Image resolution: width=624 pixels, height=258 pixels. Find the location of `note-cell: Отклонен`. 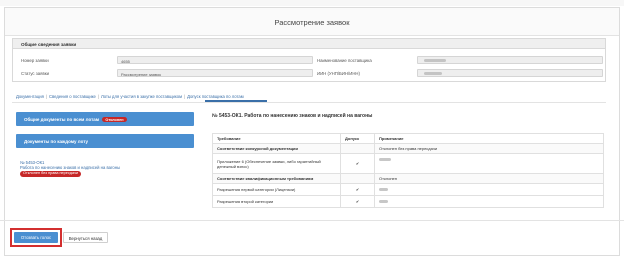

note-cell: Отклонен is located at coordinates (489, 178).